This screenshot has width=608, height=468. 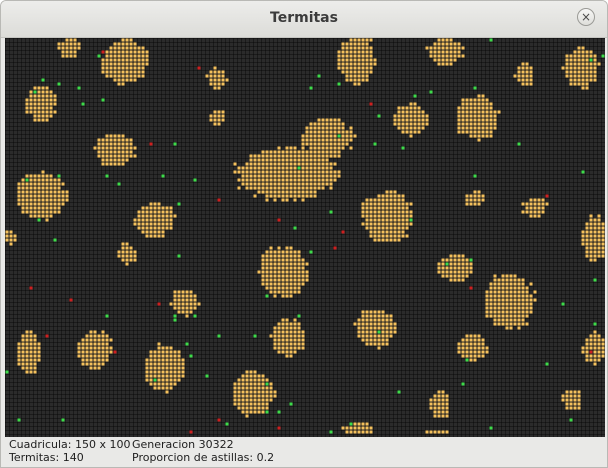 What do you see at coordinates (304, 19) in the screenshot?
I see `title-bar: Termitas ×` at bounding box center [304, 19].